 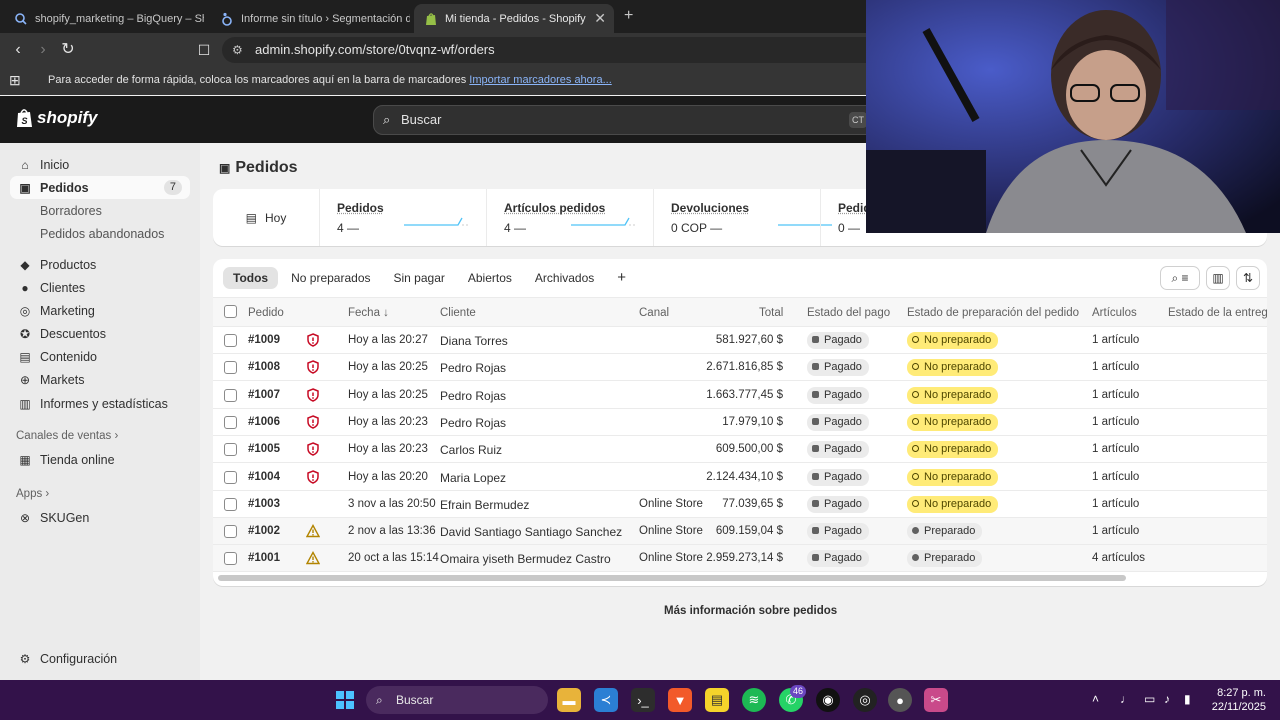 What do you see at coordinates (264, 340) in the screenshot?
I see `order-id: #1009` at bounding box center [264, 340].